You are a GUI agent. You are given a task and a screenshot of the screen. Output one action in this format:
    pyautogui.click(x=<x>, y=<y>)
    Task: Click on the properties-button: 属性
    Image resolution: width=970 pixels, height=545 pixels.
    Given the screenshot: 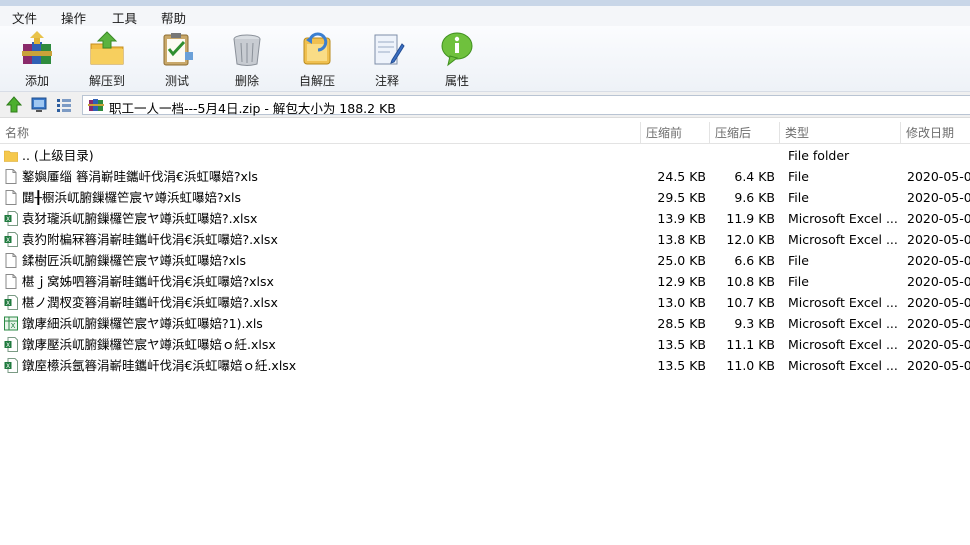 What is the action you would take?
    pyautogui.click(x=457, y=60)
    